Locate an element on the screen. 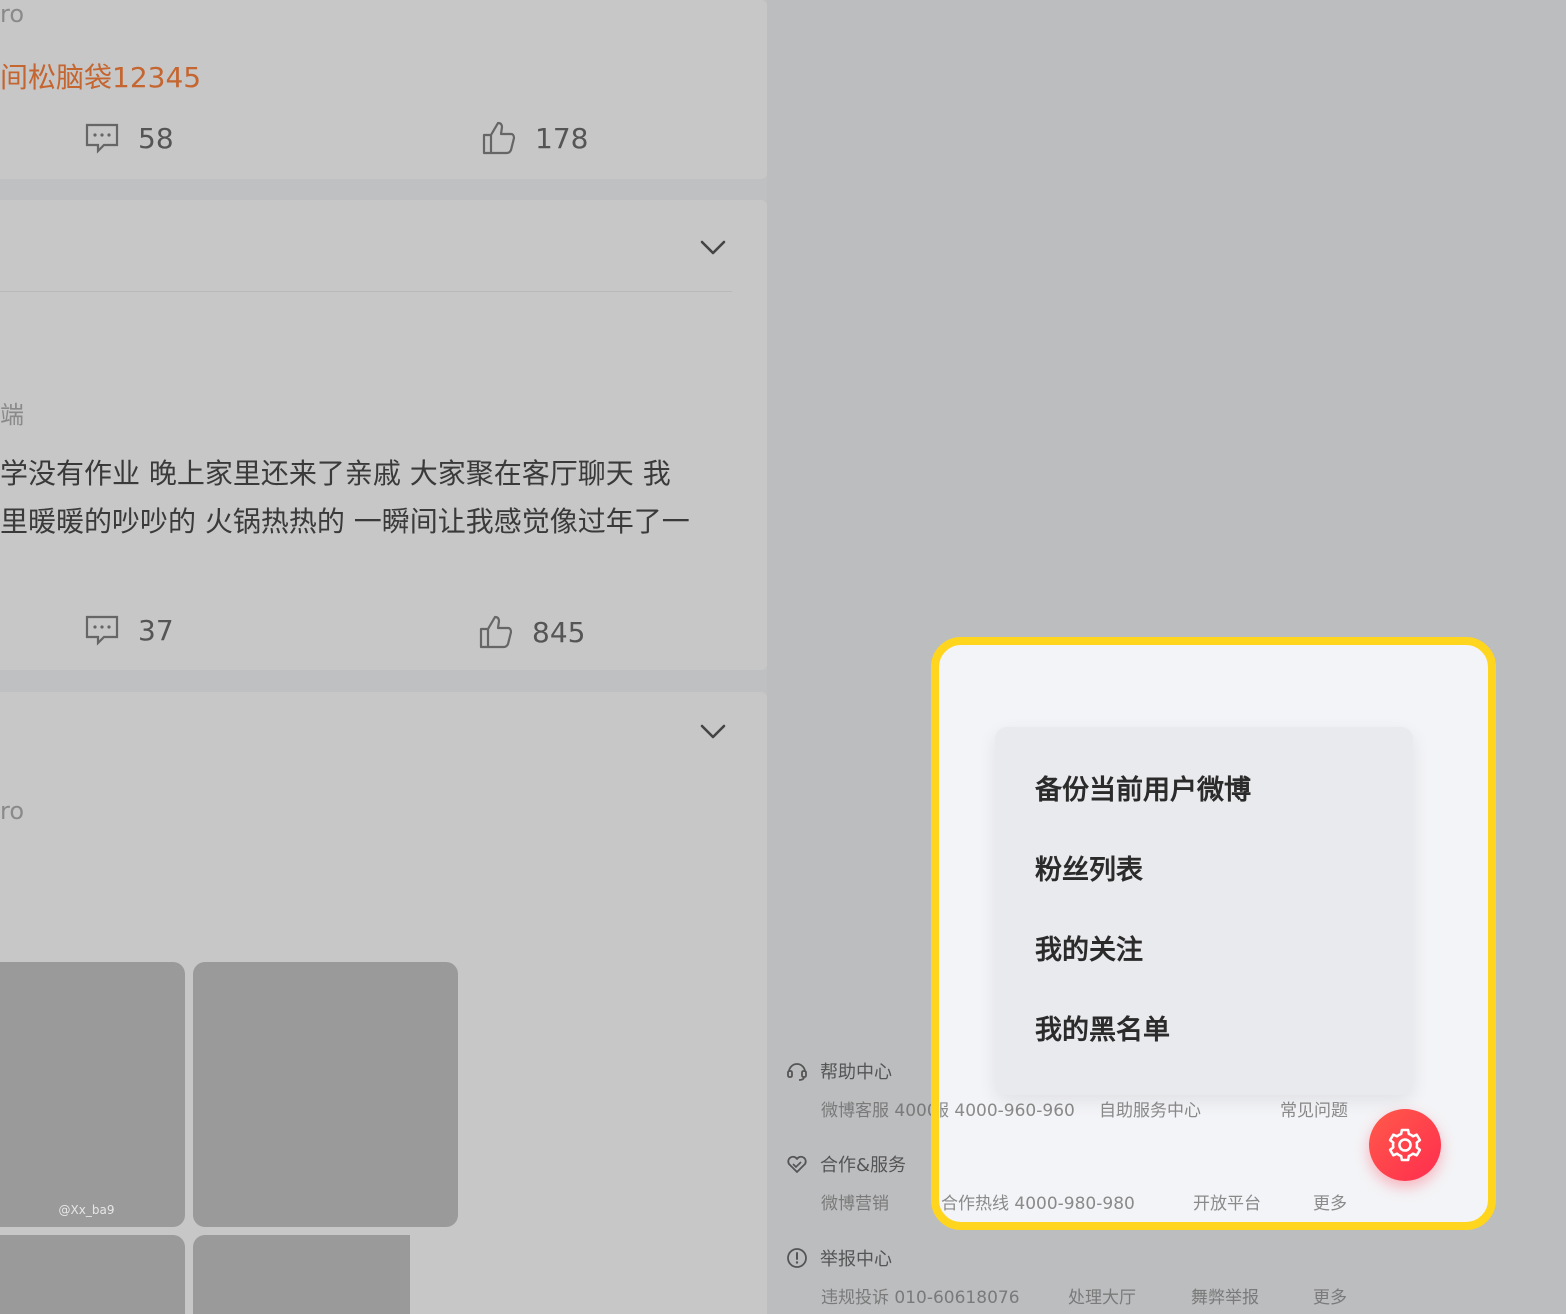  menu-item-backup-weibo: 备份当前用户微博 is located at coordinates (1204, 791).